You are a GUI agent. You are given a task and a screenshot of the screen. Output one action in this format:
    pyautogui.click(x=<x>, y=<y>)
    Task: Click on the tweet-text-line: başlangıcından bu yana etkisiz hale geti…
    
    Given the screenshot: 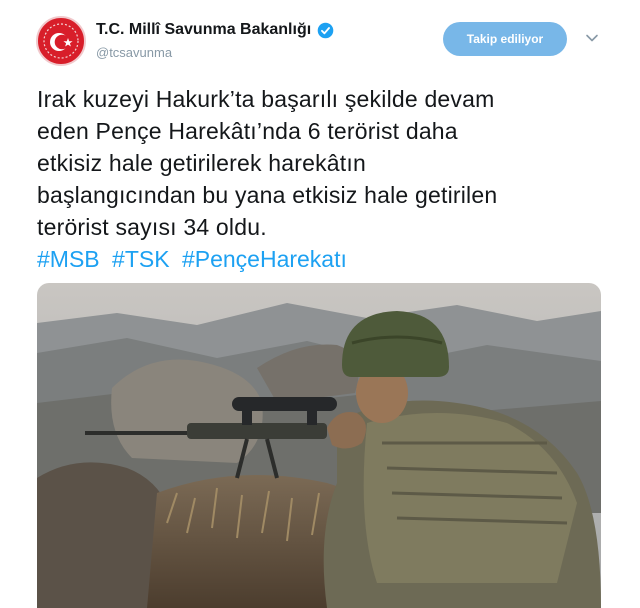 What is the action you would take?
    pyautogui.click(x=267, y=195)
    